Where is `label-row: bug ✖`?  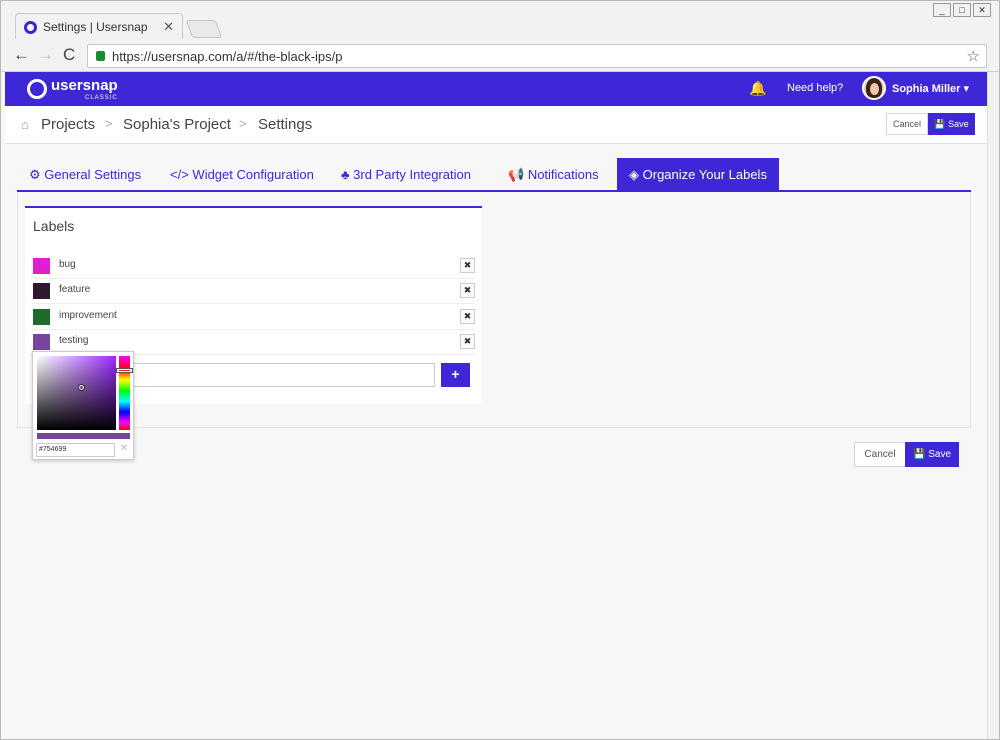 label-row: bug ✖ is located at coordinates (253, 266).